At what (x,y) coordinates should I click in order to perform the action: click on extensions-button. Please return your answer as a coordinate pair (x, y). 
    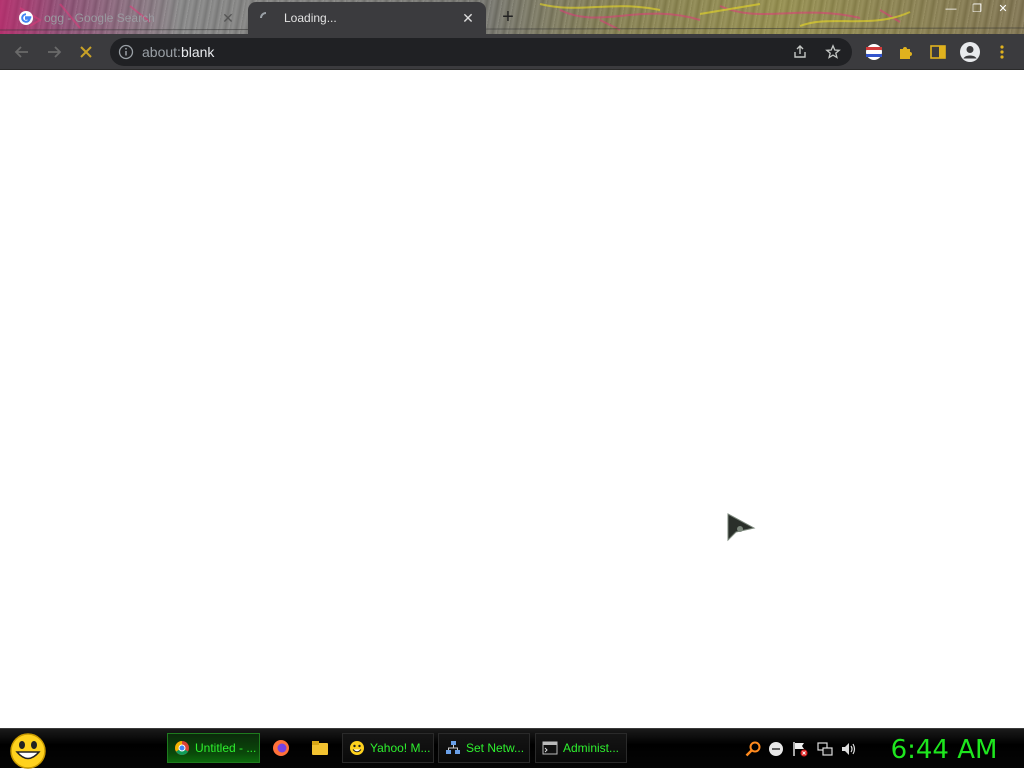
    Looking at the image, I should click on (906, 52).